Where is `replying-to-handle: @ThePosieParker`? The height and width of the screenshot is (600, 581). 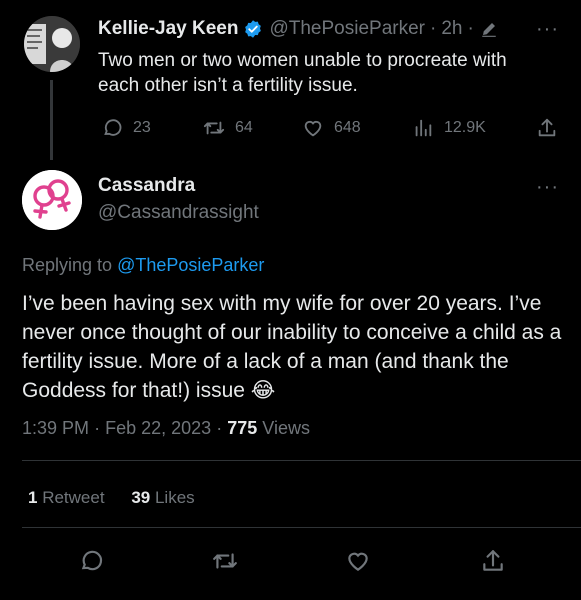
replying-to-handle: @ThePosieParker is located at coordinates (190, 265).